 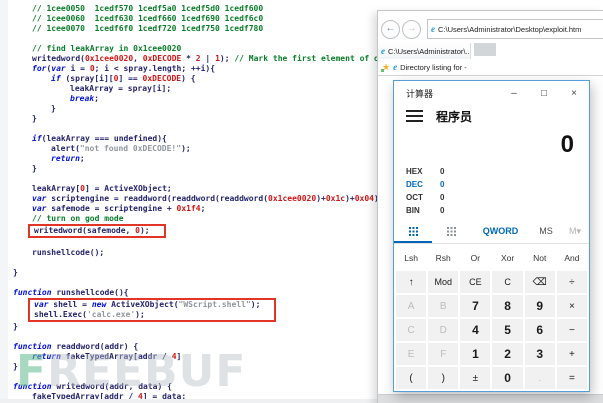 I want to click on calc-key-add: +, so click(x=571, y=354).